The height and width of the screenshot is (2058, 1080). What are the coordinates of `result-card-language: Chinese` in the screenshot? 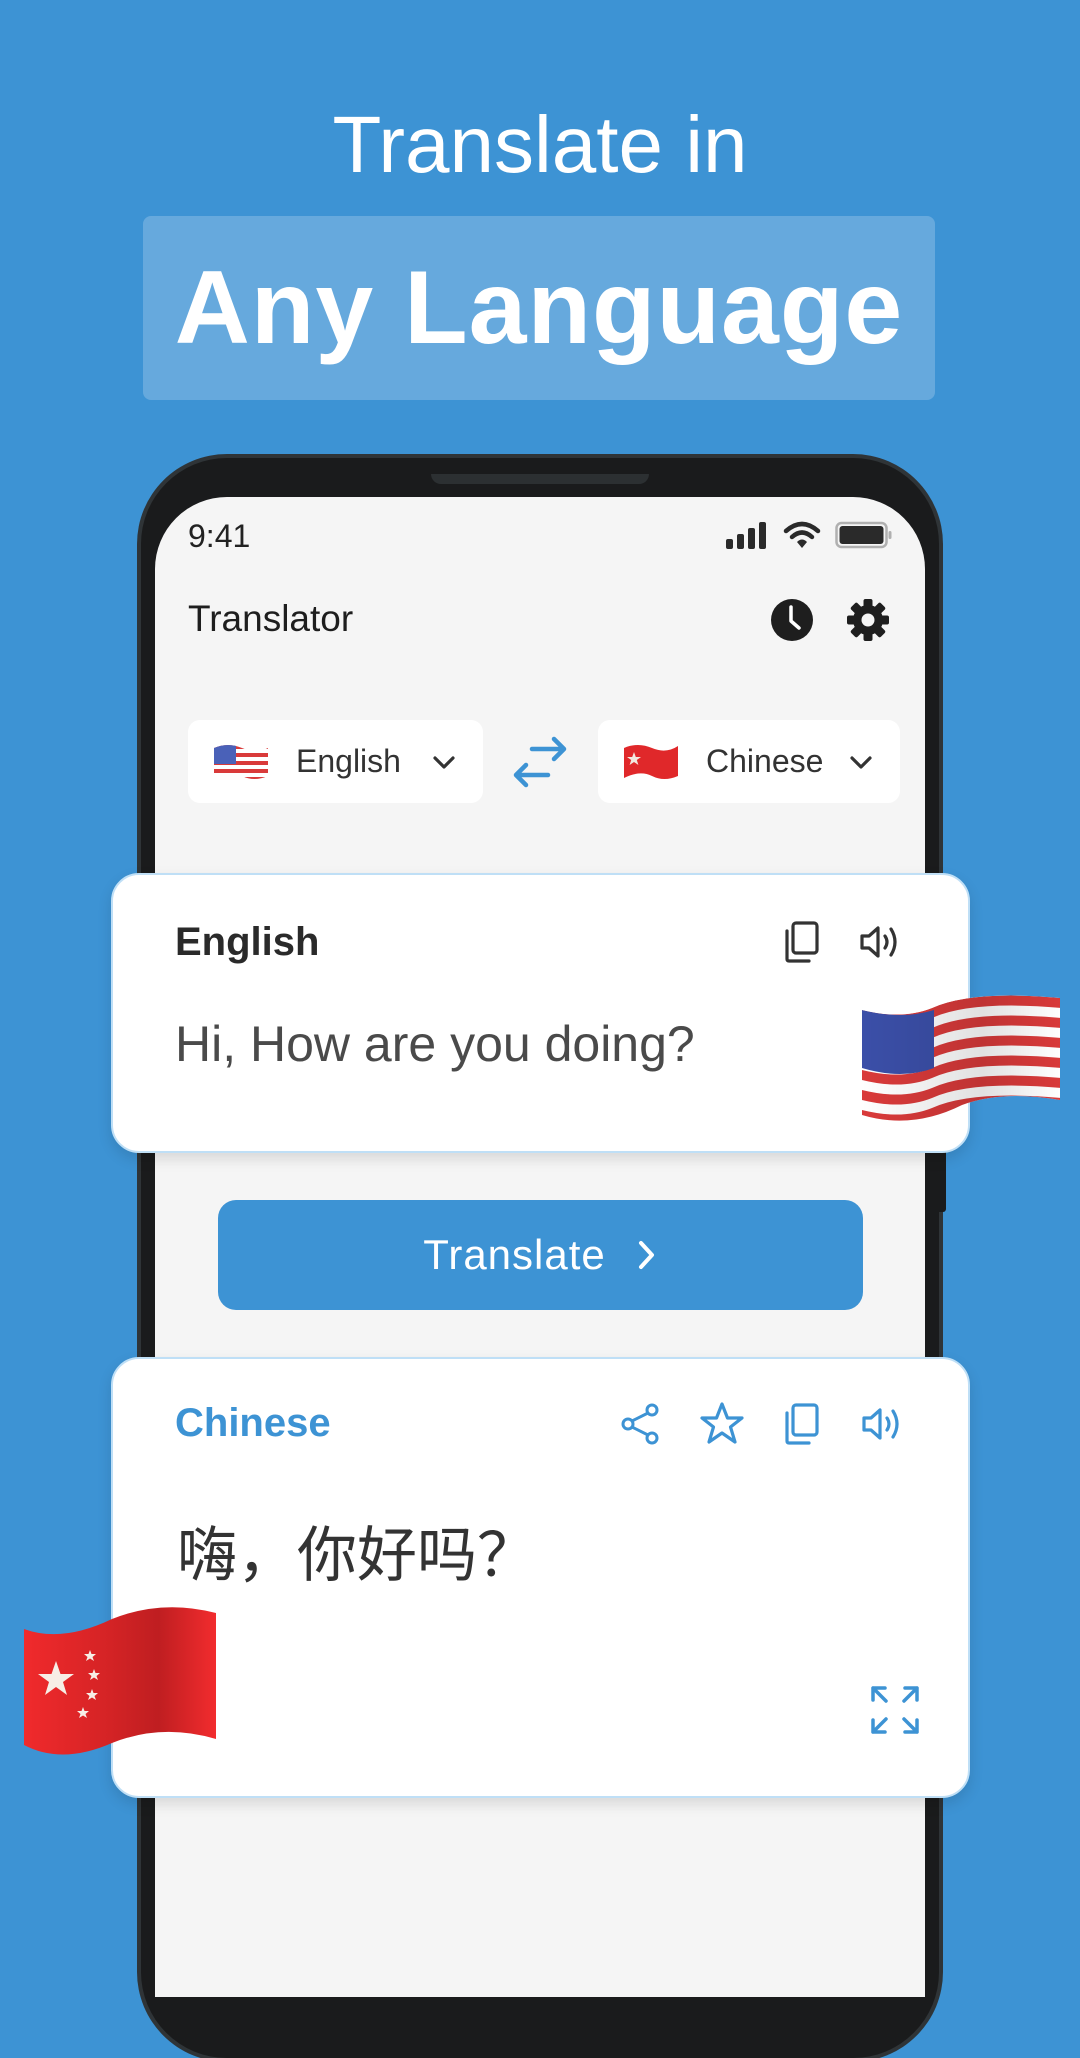 It's located at (253, 1423).